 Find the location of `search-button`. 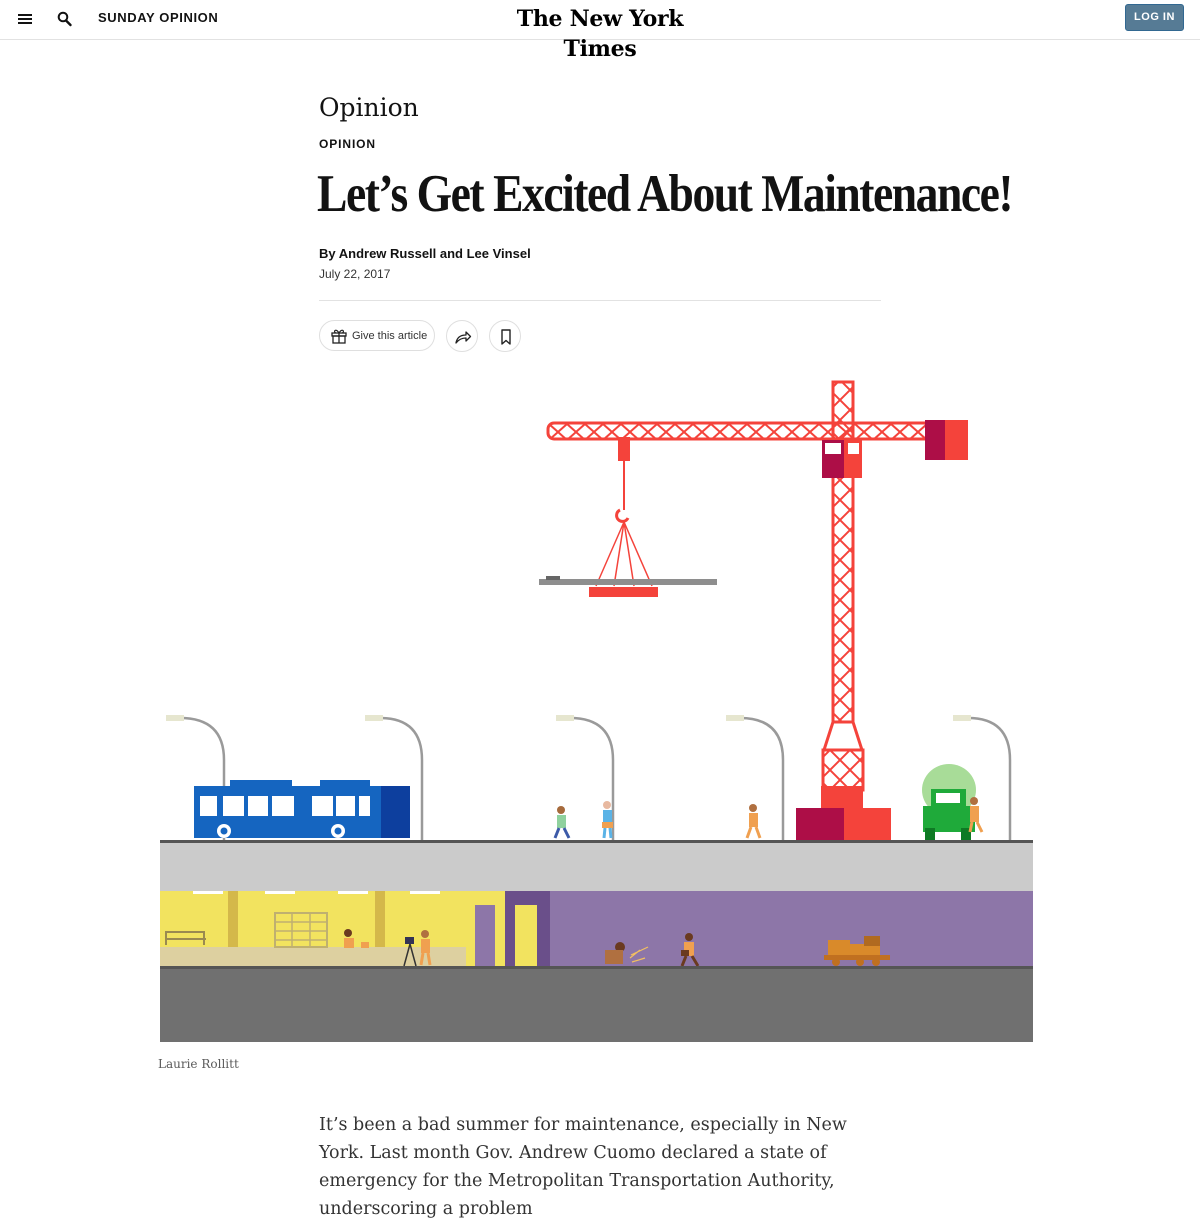

search-button is located at coordinates (65, 19).